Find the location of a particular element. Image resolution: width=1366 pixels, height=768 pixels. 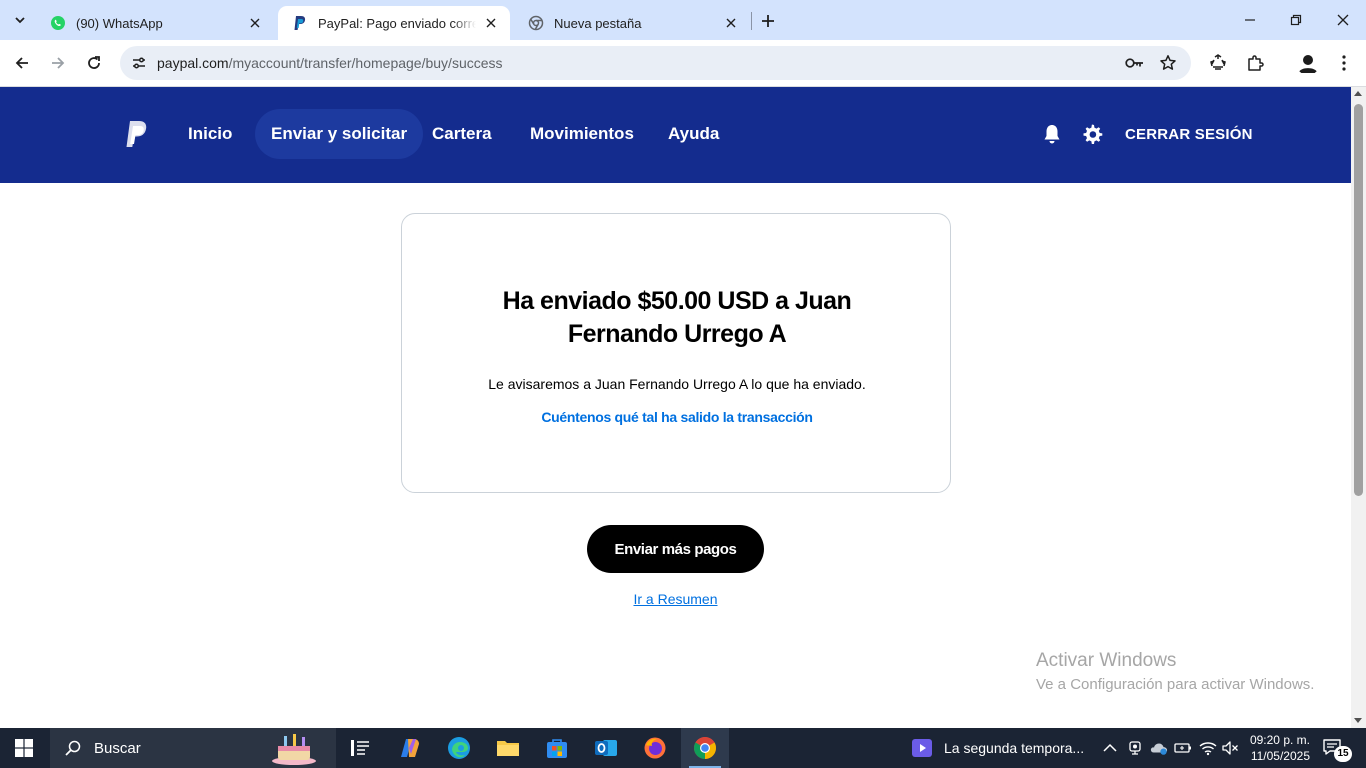

start-button is located at coordinates (24, 748).